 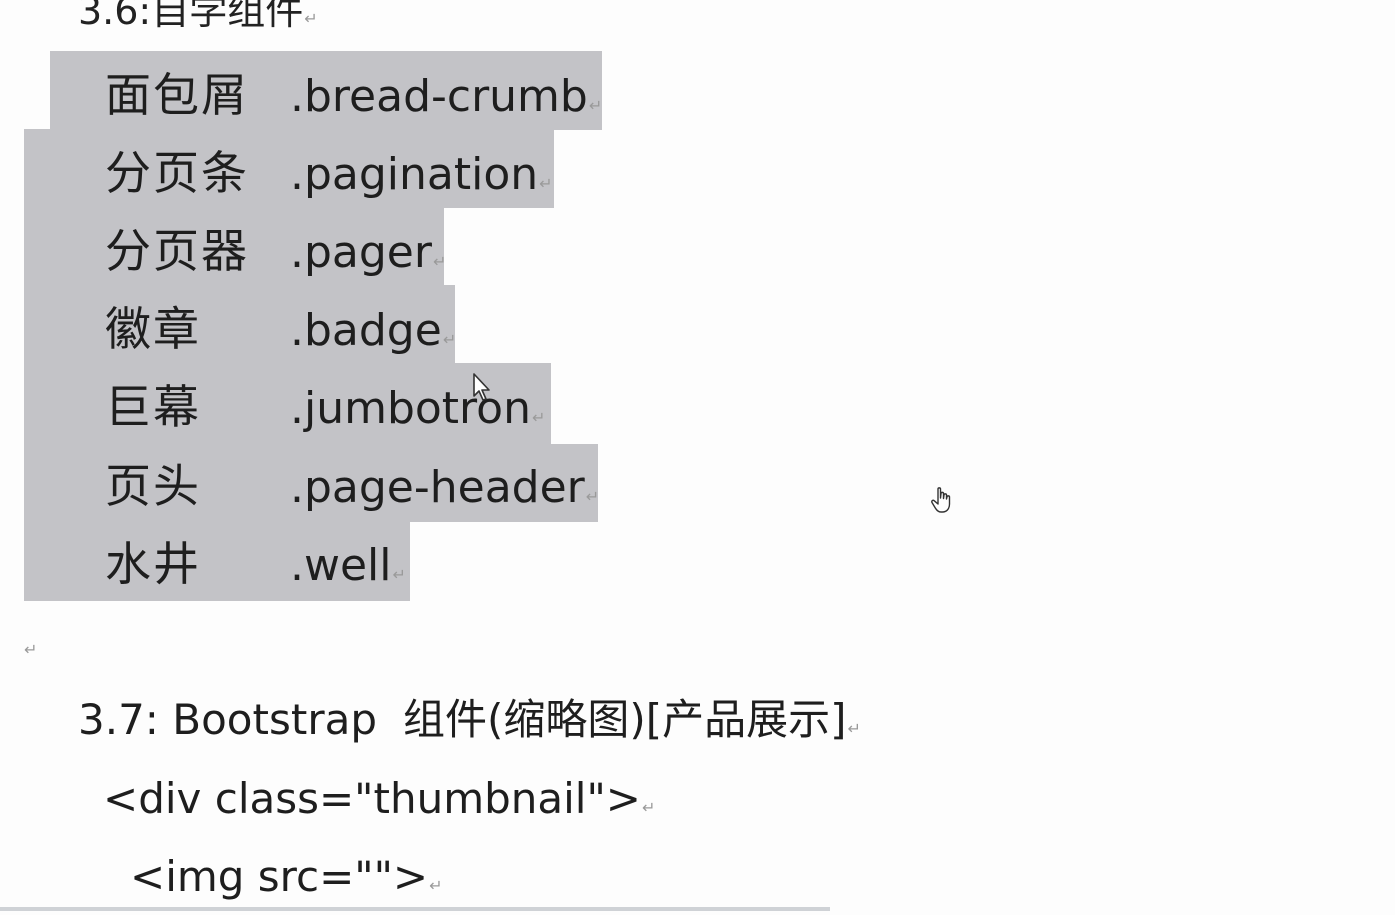 What do you see at coordinates (227, 719) in the screenshot?
I see `section-number: 3.7: Bootstrap` at bounding box center [227, 719].